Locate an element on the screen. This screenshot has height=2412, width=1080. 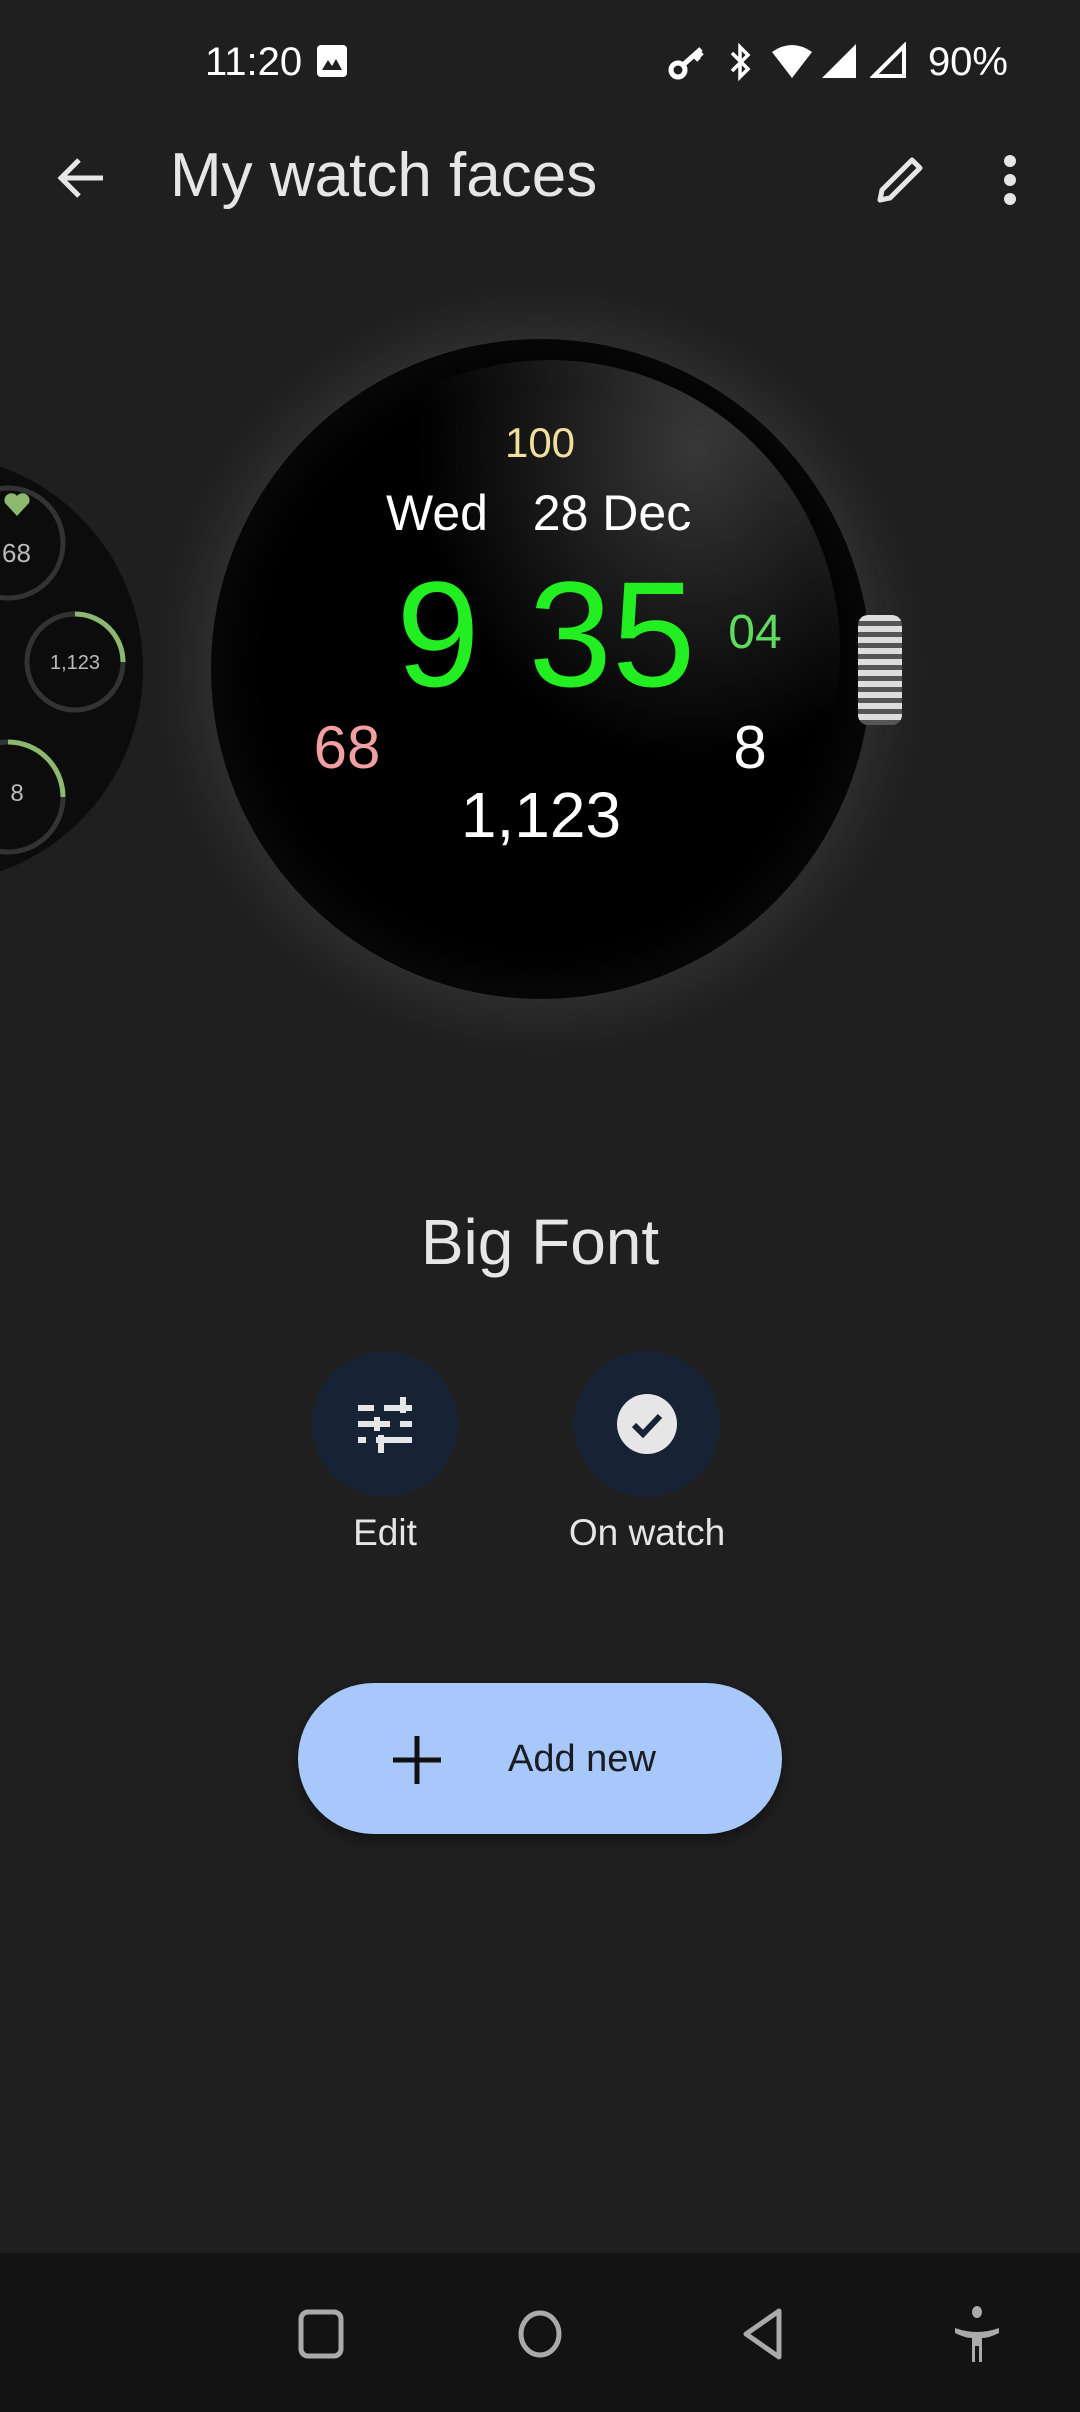
on-watch-button is located at coordinates (647, 1424).